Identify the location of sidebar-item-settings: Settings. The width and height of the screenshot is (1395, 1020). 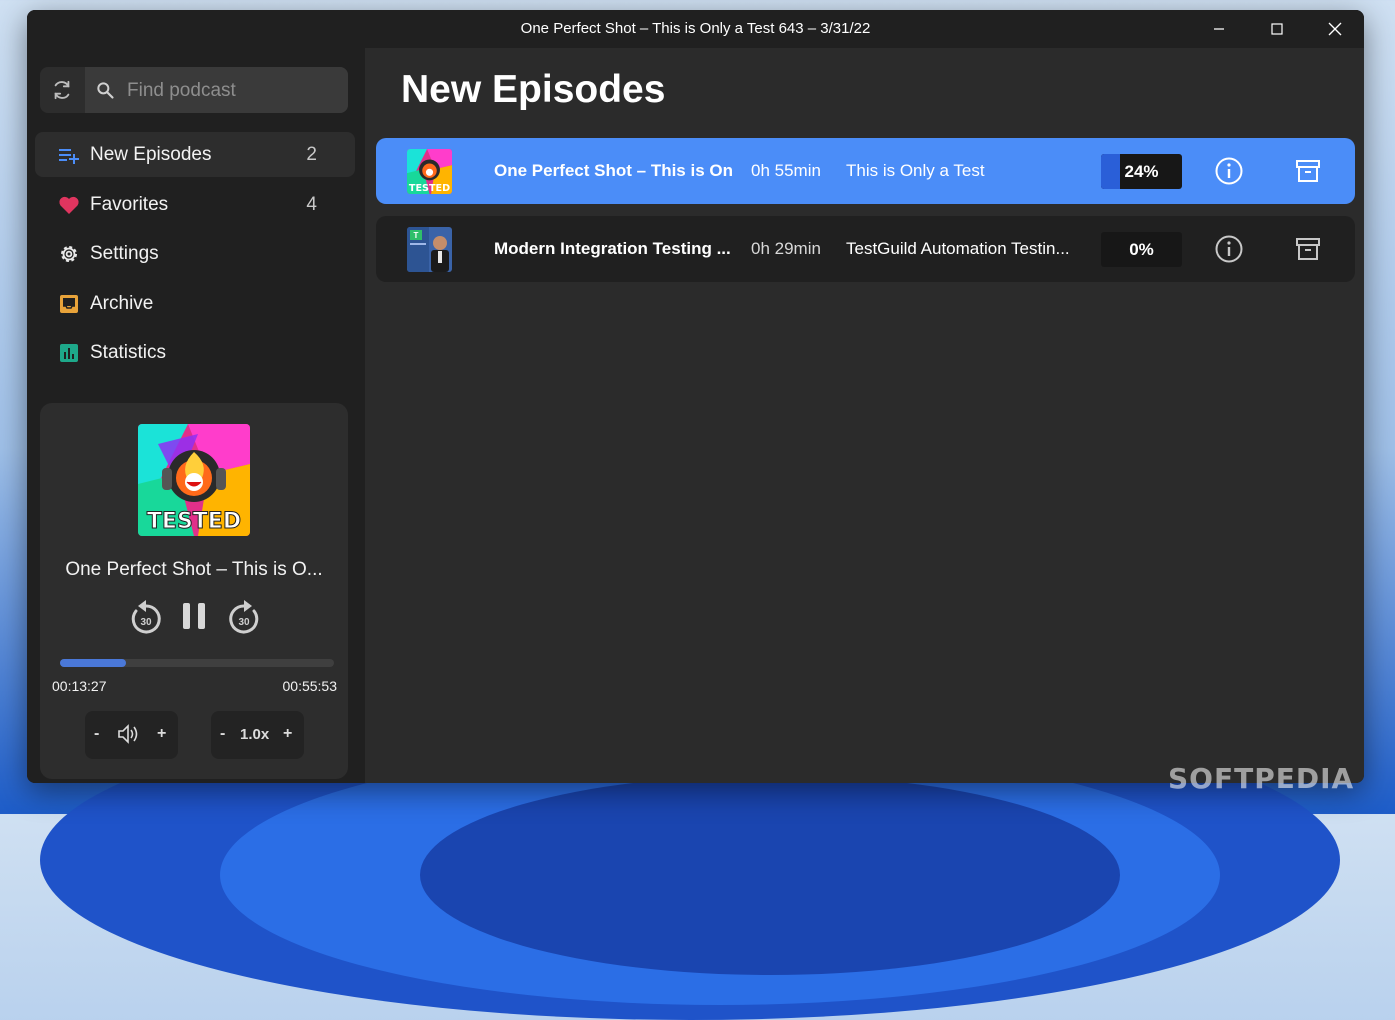
(195, 253).